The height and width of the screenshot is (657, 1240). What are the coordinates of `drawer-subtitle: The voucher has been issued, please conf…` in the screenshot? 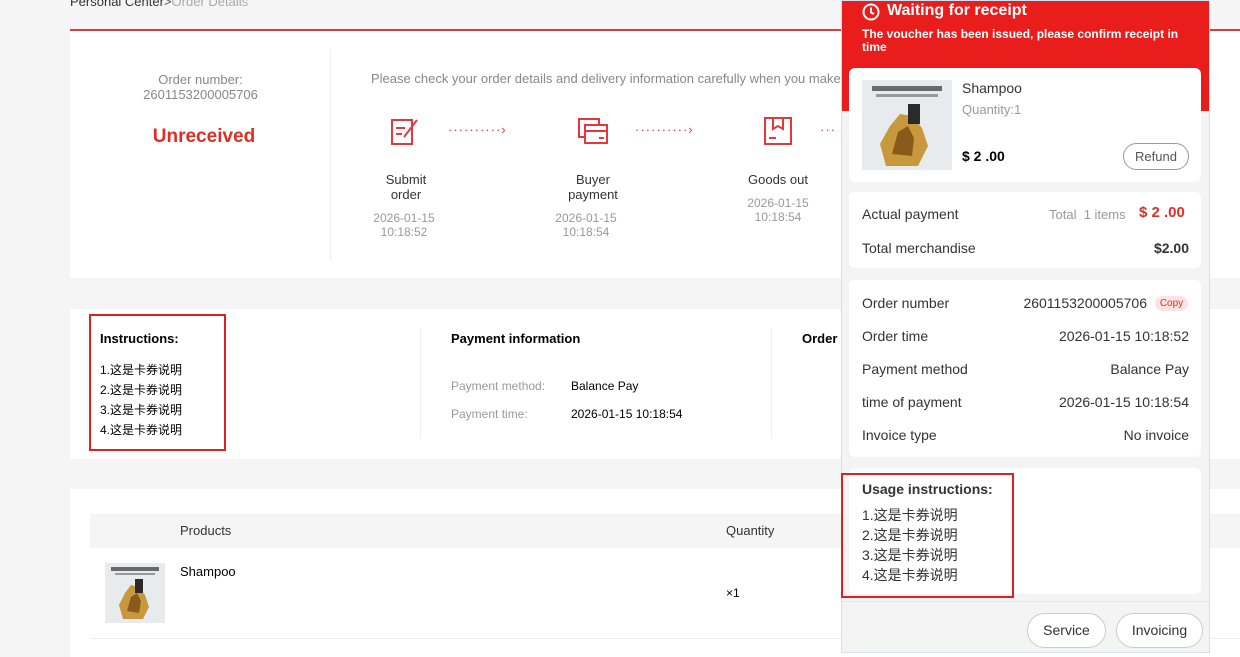 It's located at (1020, 40).